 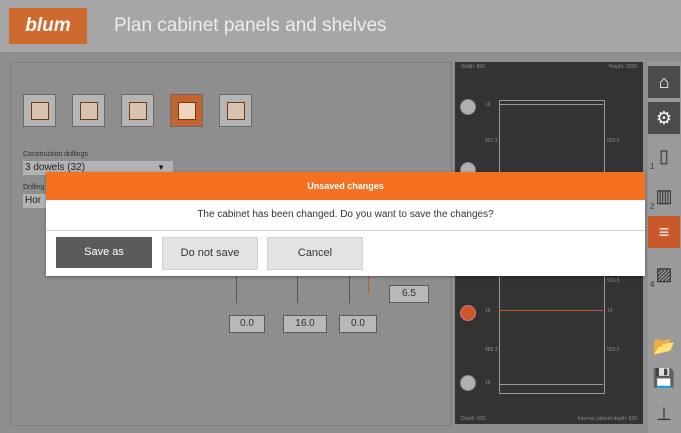 I want to click on cancel-button: Cancel, so click(x=315, y=253).